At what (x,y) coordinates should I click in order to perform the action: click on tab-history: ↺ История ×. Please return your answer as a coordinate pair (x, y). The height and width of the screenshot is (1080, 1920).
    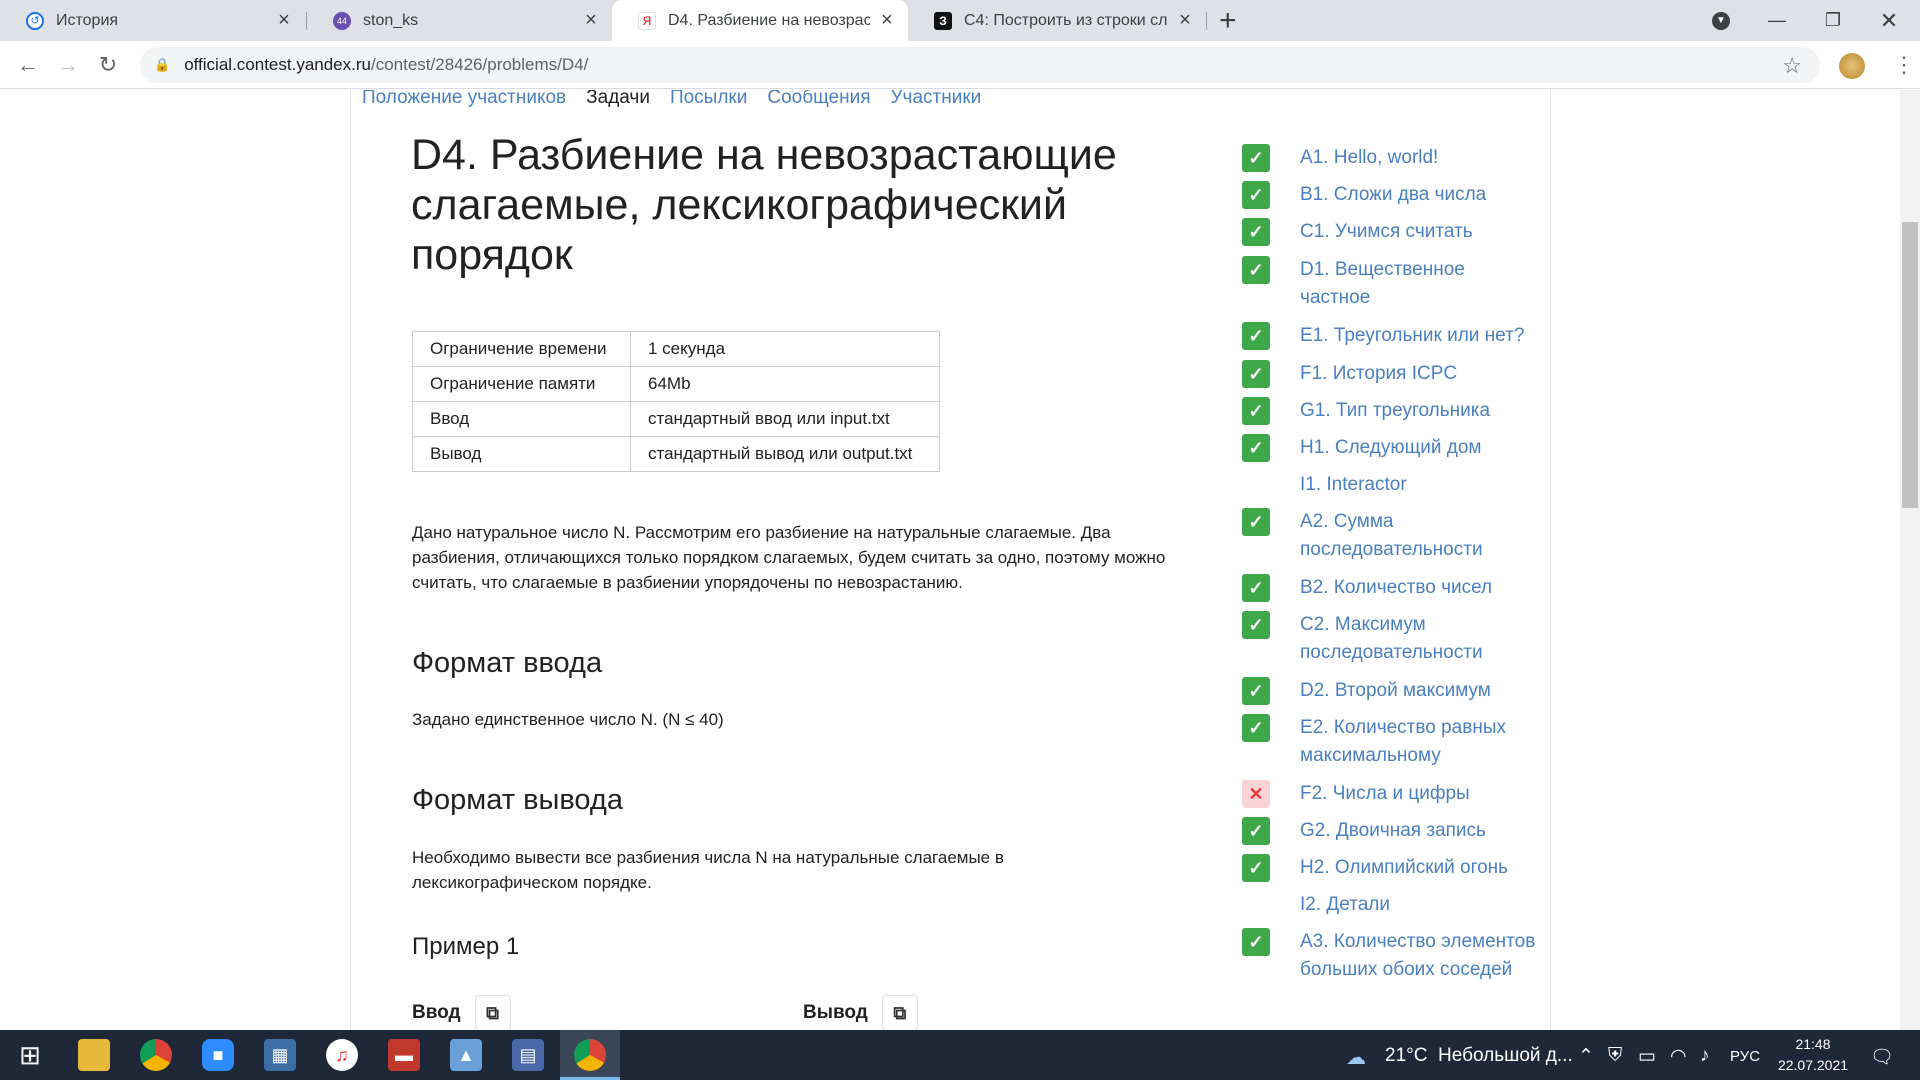
    Looking at the image, I should click on (152, 20).